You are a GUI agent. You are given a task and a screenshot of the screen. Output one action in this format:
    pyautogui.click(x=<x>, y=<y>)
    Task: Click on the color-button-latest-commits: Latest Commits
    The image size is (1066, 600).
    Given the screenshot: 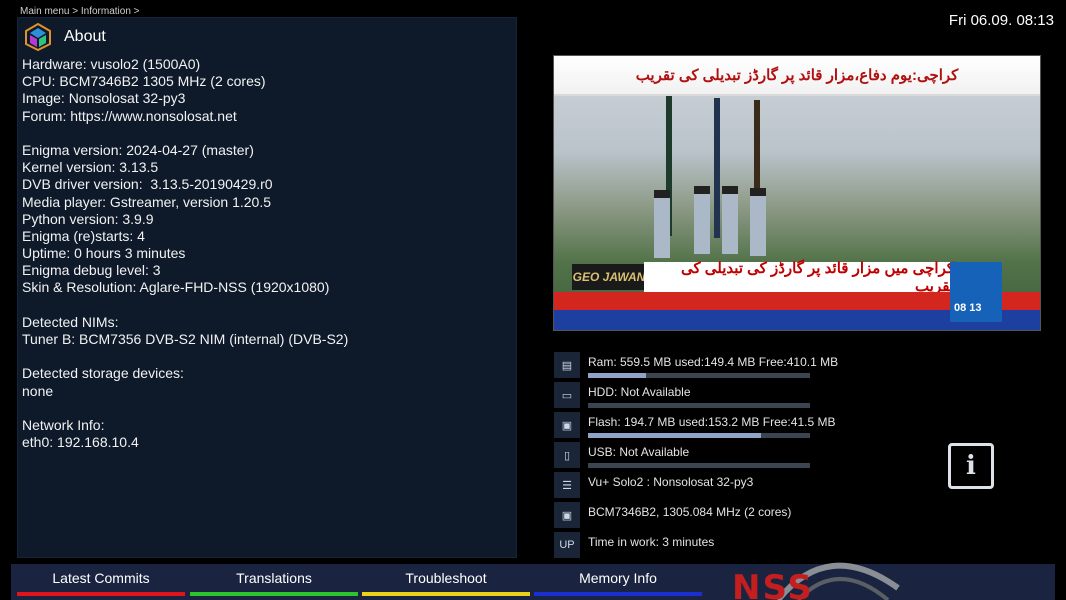 What is the action you would take?
    pyautogui.click(x=101, y=580)
    